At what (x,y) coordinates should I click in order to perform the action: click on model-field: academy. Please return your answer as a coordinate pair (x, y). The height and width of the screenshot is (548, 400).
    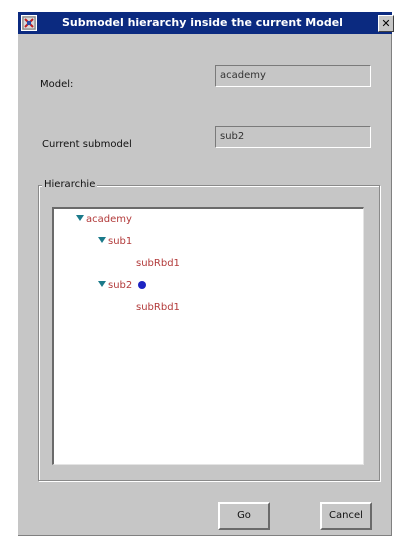
    Looking at the image, I should click on (293, 76).